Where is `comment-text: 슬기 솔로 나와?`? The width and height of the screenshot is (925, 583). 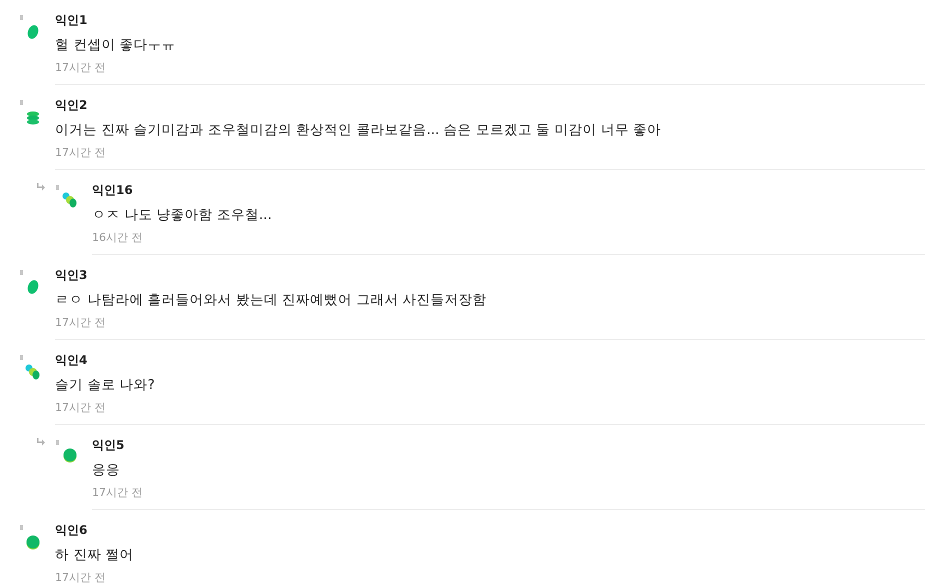 comment-text: 슬기 솔로 나와? is located at coordinates (105, 385).